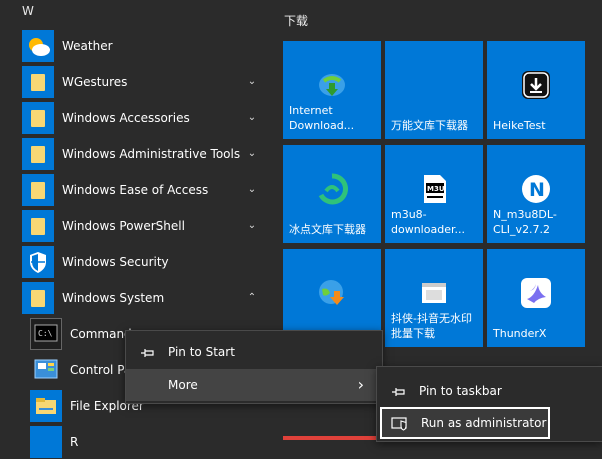 This screenshot has height=459, width=602. I want to click on m3u-file-icon: M3U, so click(434, 189).